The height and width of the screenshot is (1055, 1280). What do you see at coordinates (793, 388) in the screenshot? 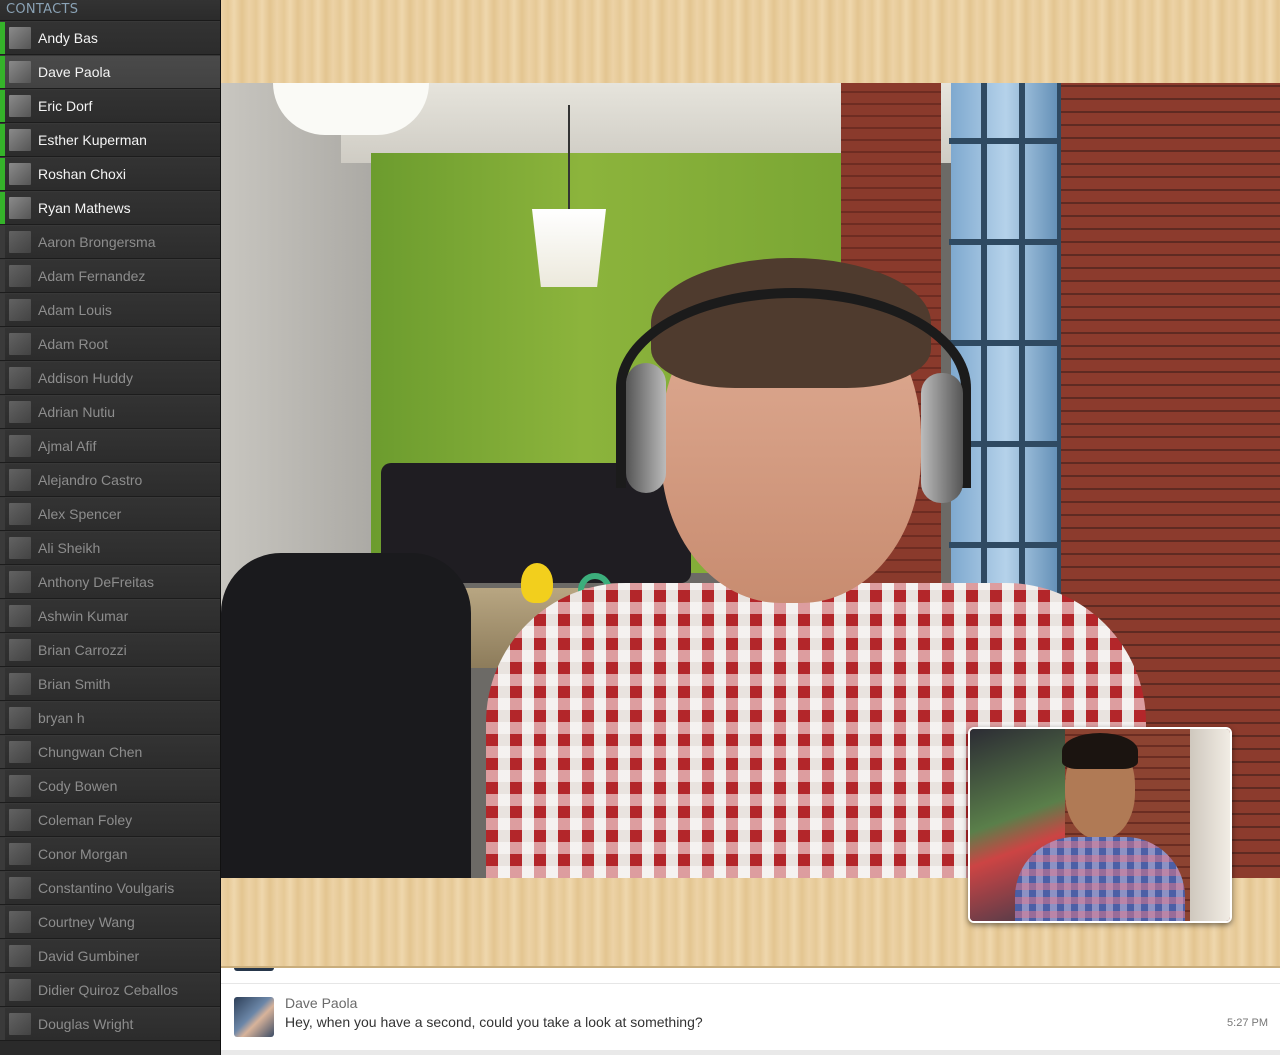
I see `video-headphone-band` at bounding box center [793, 388].